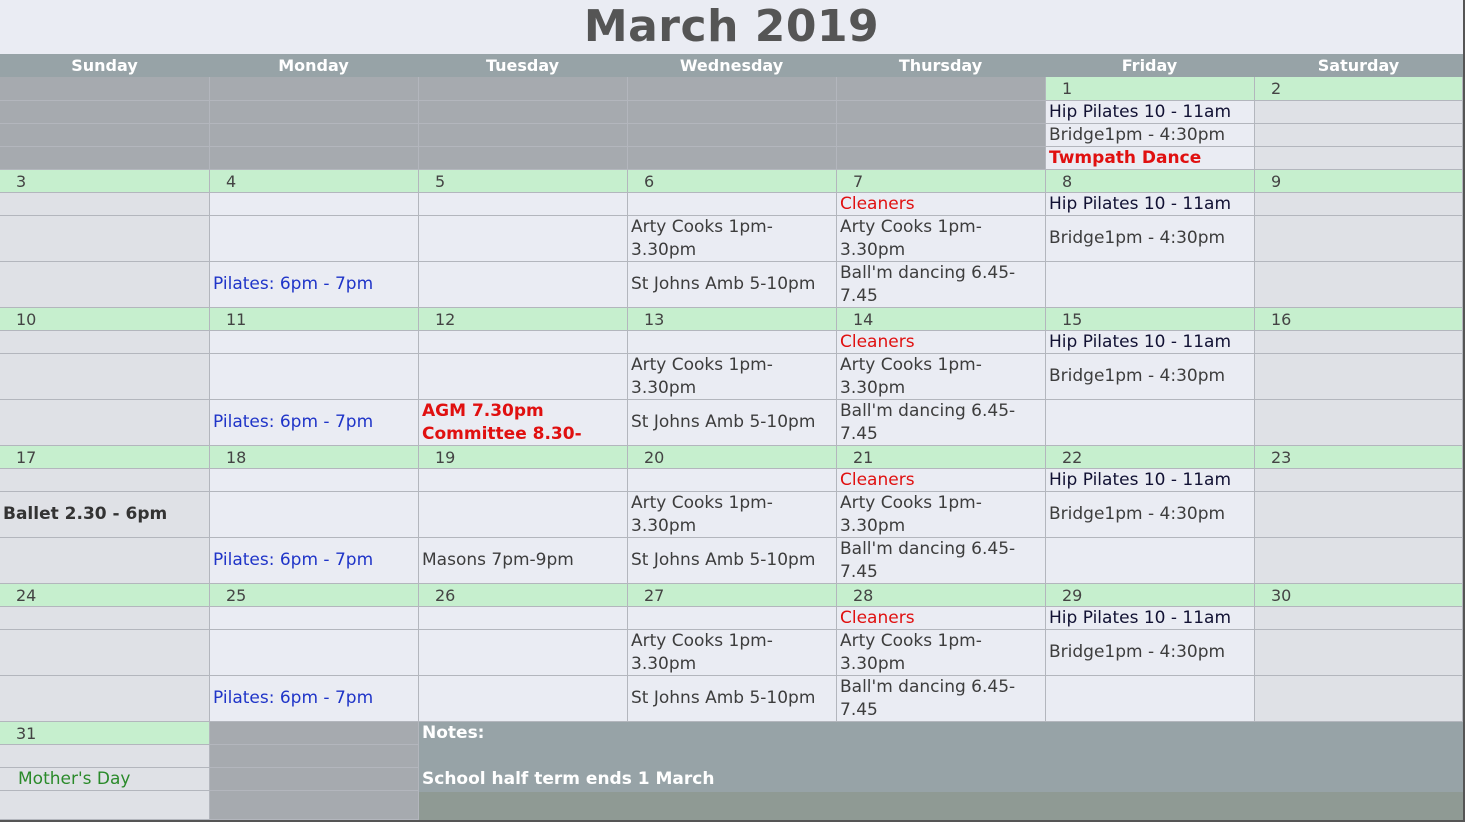  I want to click on date-cell: 9, so click(1359, 181).